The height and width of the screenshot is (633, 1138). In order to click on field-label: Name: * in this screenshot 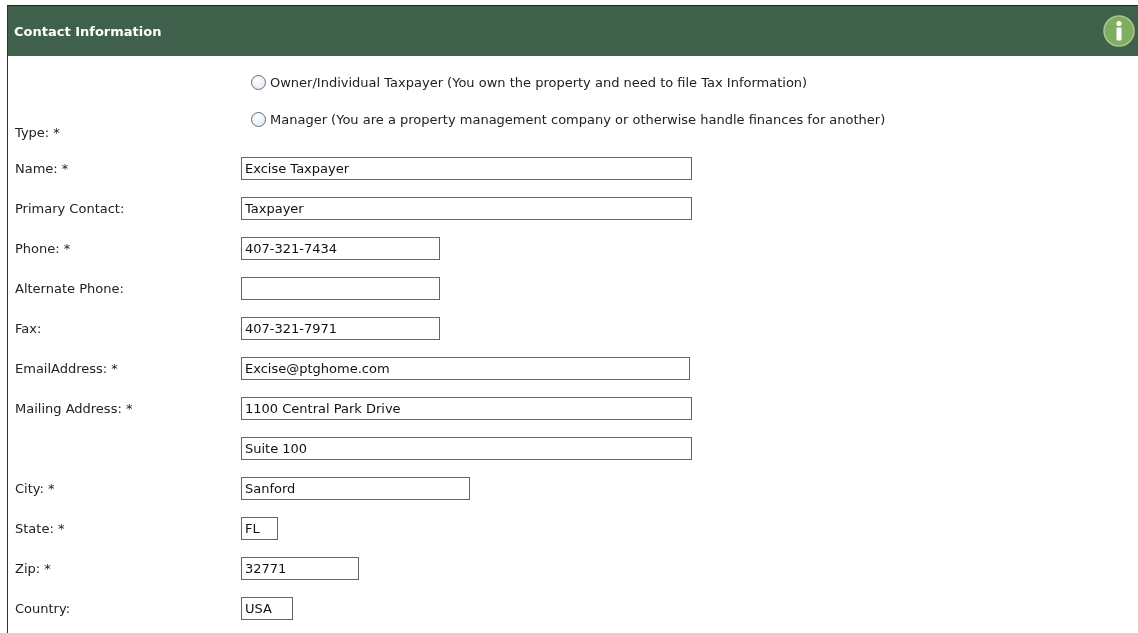, I will do `click(42, 168)`.